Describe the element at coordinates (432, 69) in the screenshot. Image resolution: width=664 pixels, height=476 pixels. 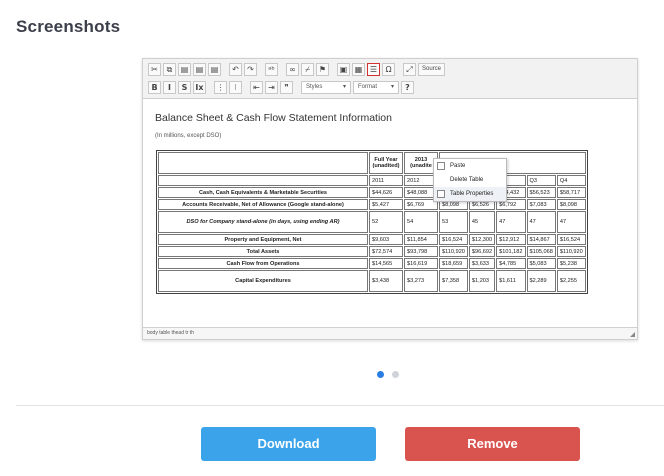
I see `source-button: Source` at that location.